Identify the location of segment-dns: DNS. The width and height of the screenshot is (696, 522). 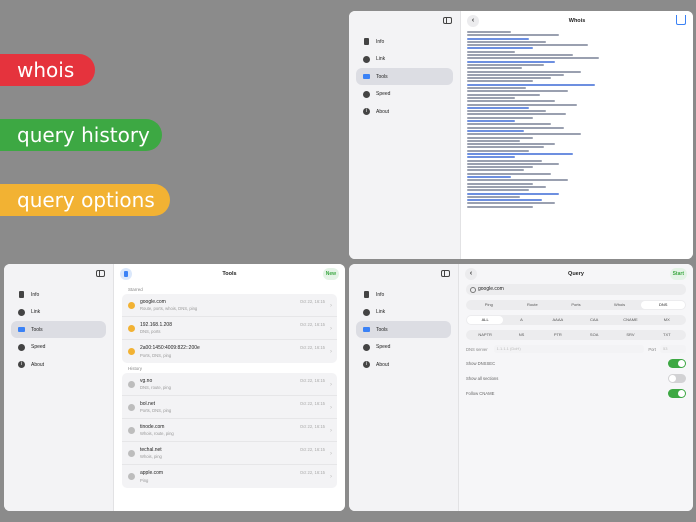
(663, 305).